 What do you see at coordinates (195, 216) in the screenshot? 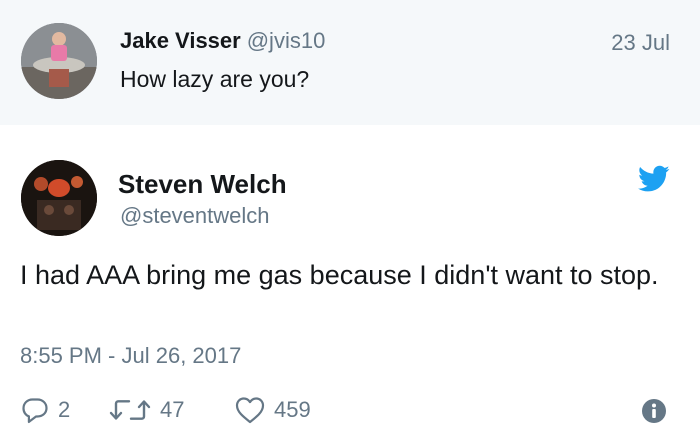
I see `main-author-handle: @steventwelch` at bounding box center [195, 216].